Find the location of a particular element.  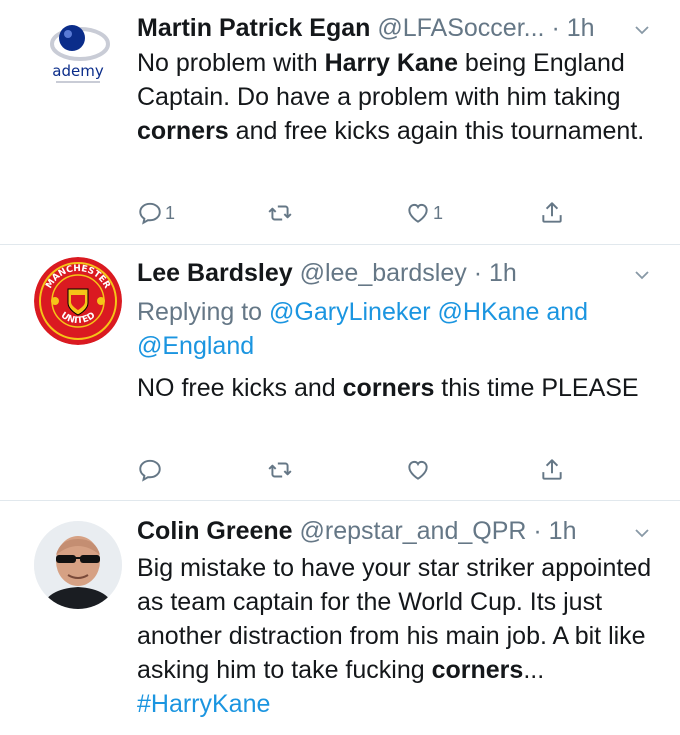

avatar-colin is located at coordinates (78, 565).